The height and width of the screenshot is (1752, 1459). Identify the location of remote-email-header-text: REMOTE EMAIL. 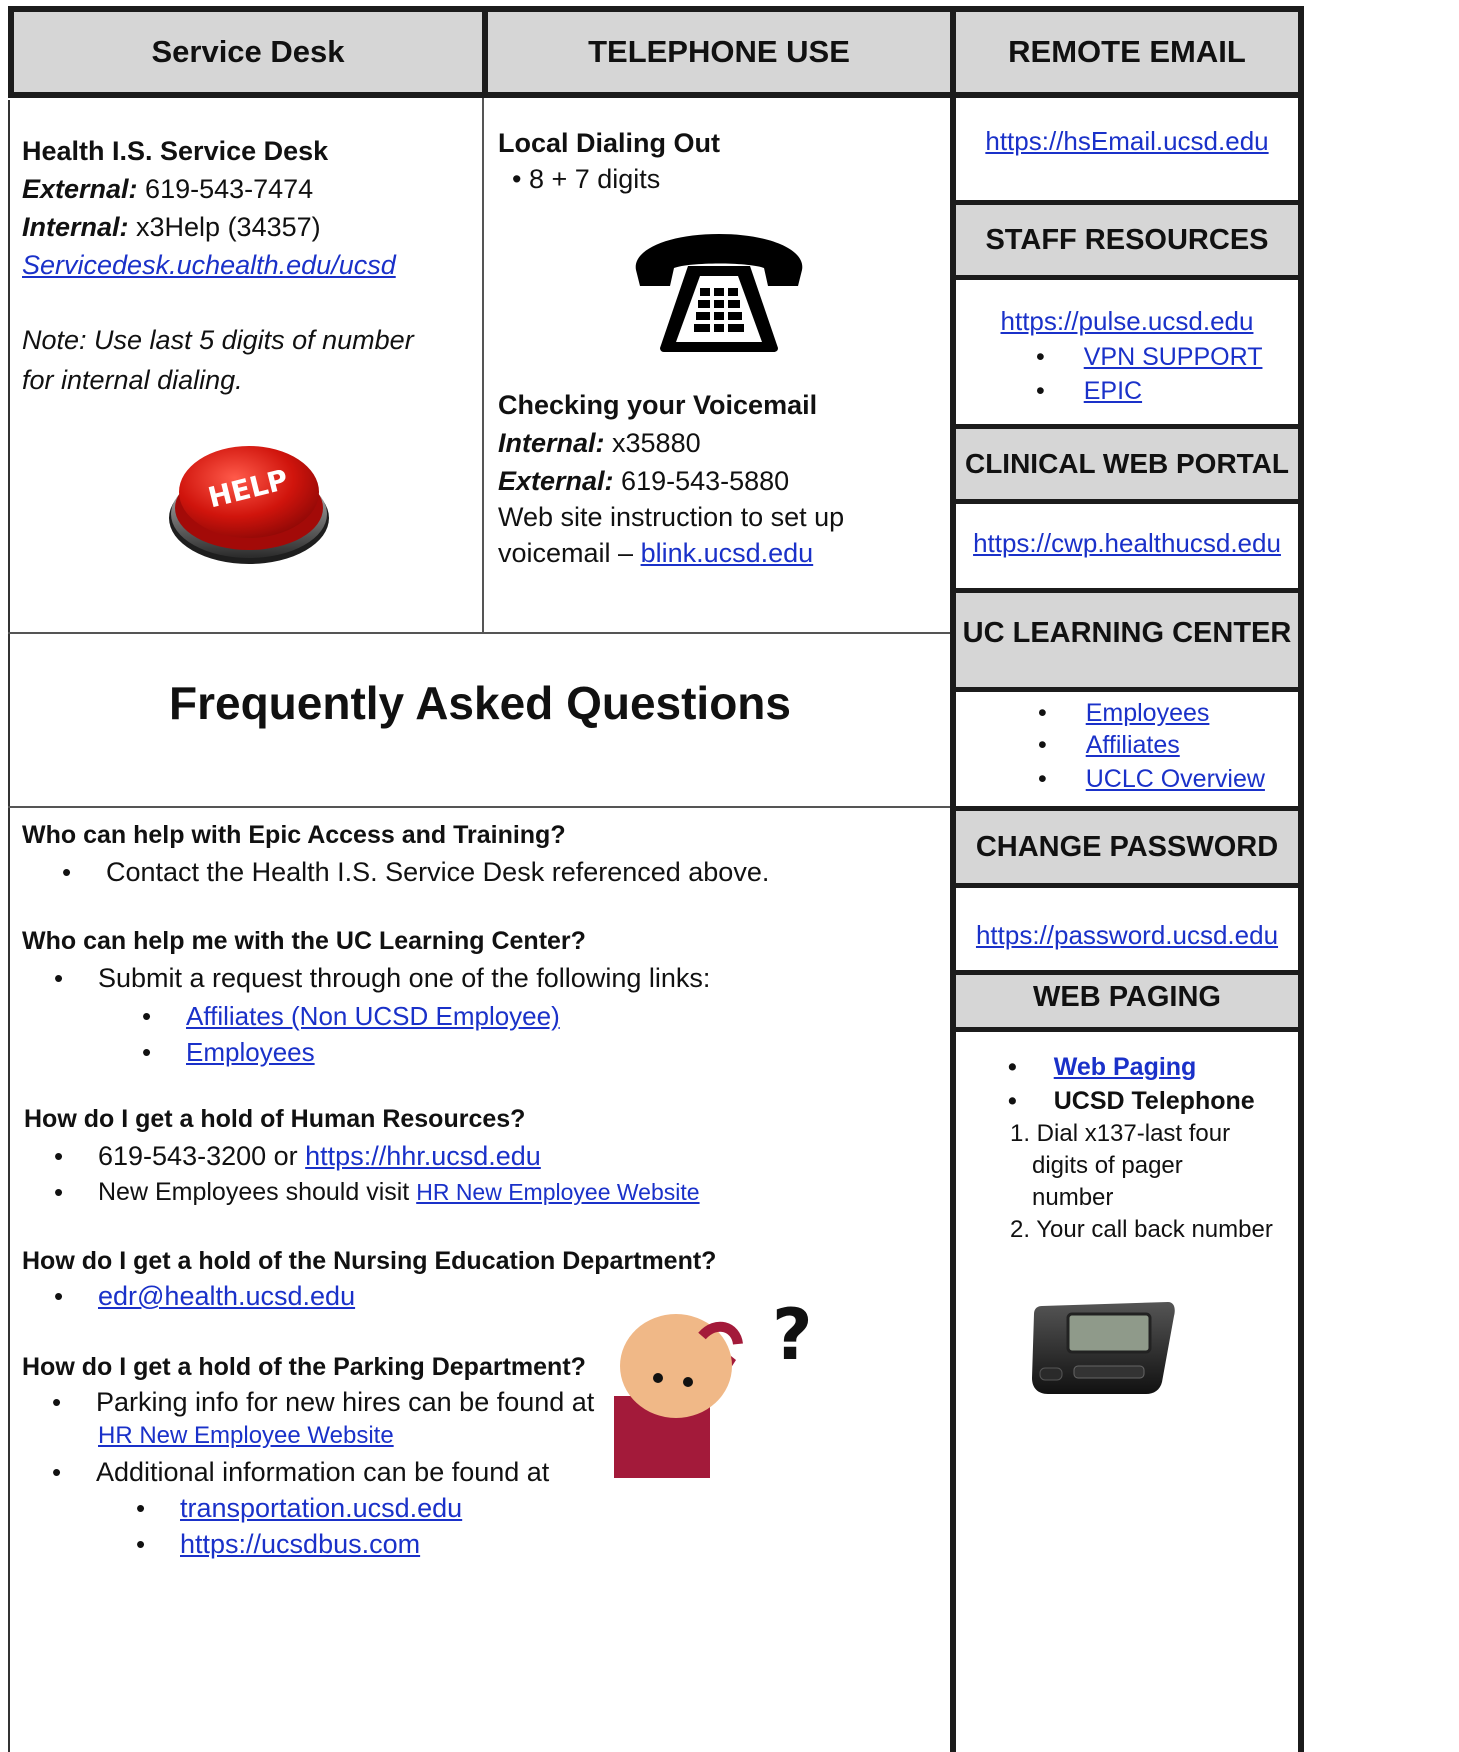
(1127, 51).